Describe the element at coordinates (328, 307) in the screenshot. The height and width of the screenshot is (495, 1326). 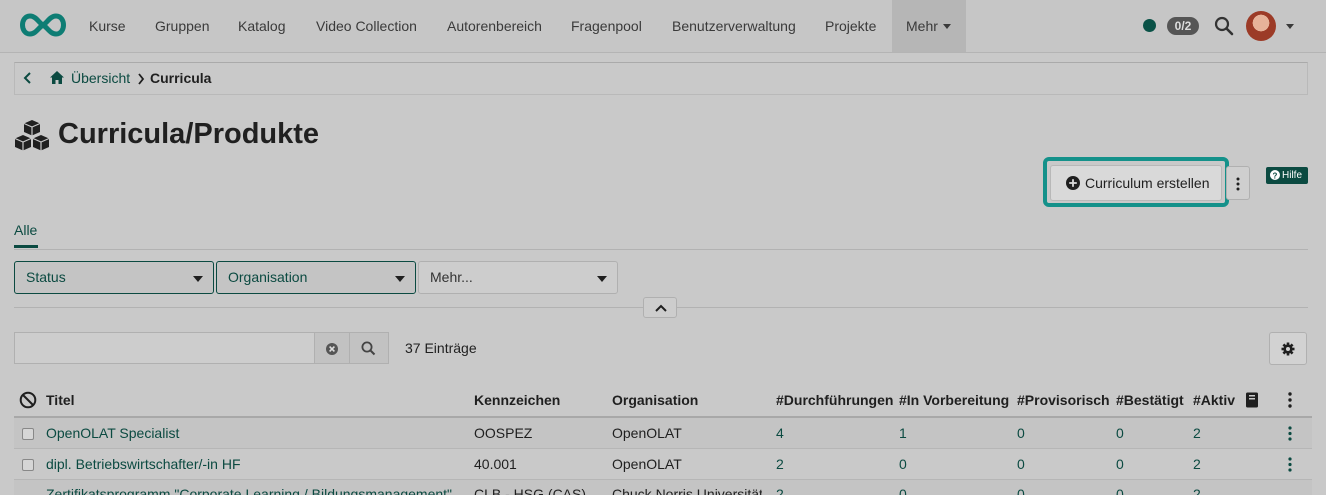
I see `filters-divider-left` at that location.